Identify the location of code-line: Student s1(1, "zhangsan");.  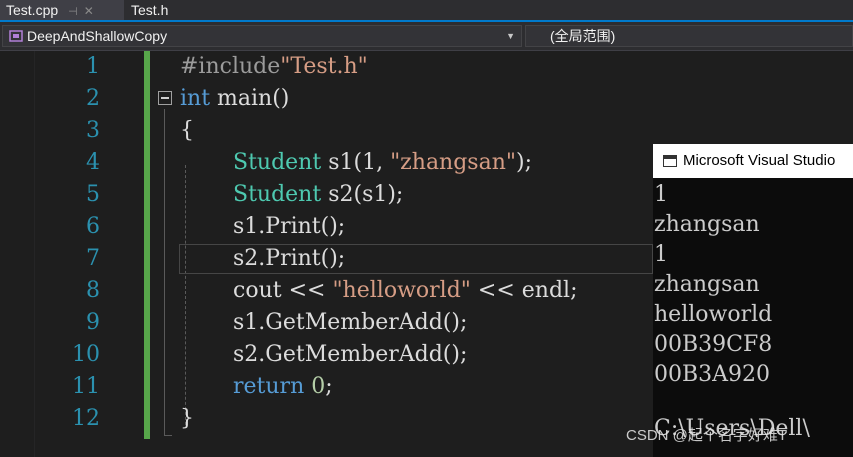
(382, 163).